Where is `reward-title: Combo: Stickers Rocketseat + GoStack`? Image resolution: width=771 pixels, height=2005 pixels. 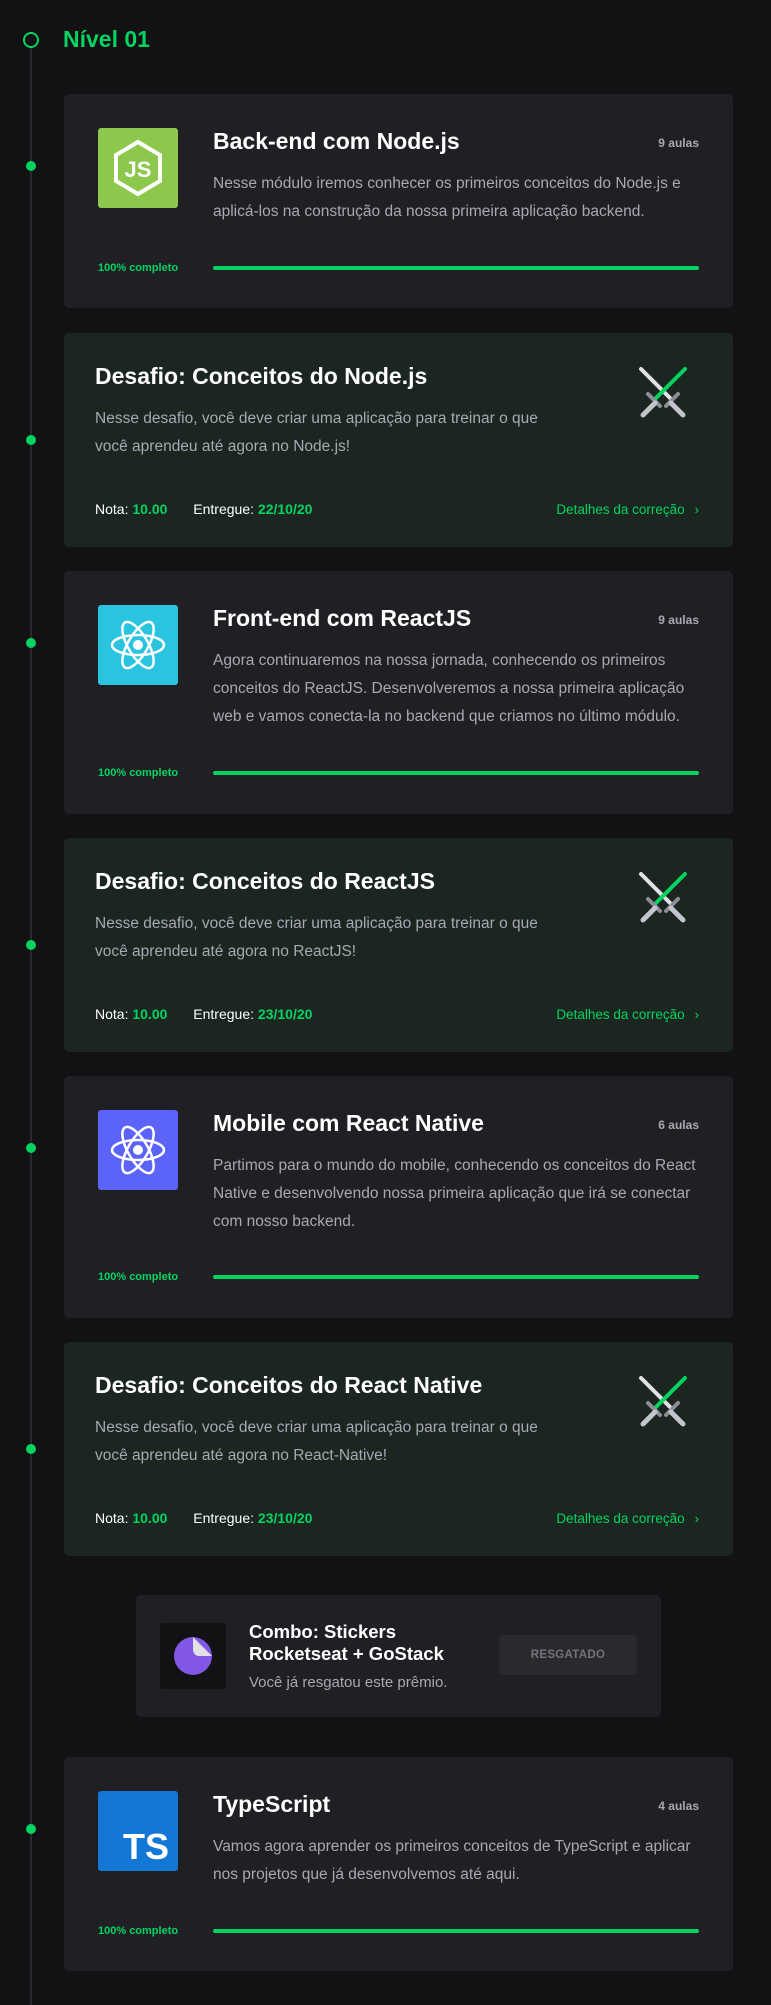 reward-title: Combo: Stickers Rocketseat + GoStack is located at coordinates (346, 1642).